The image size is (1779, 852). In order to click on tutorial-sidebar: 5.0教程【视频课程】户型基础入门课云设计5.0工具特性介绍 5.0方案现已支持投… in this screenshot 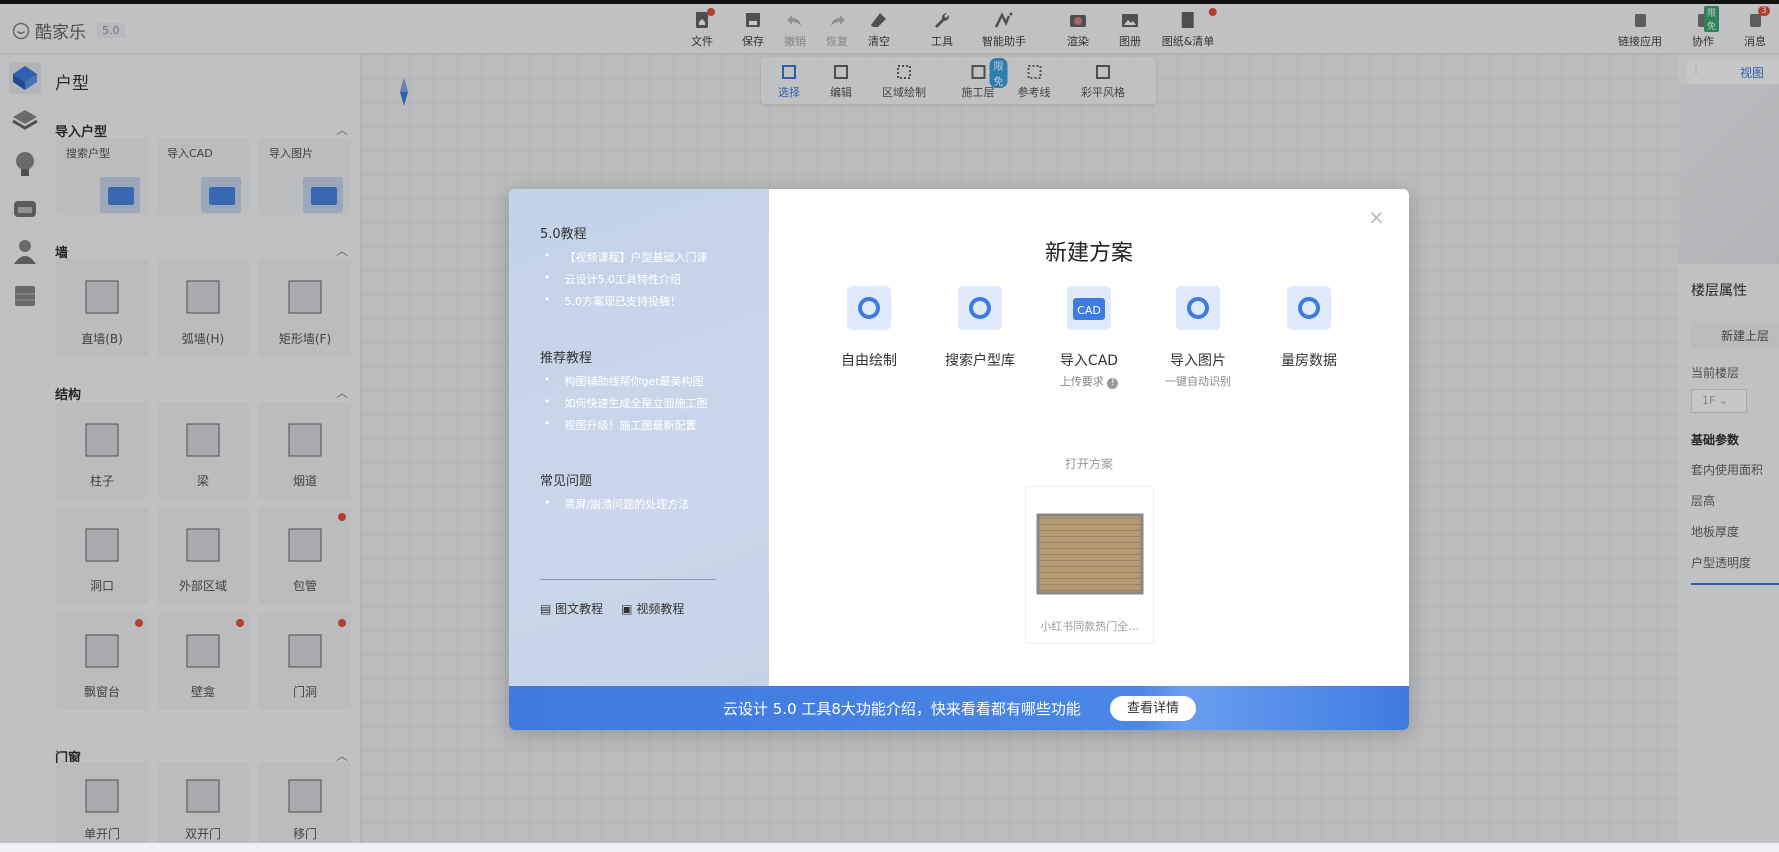, I will do `click(639, 437)`.